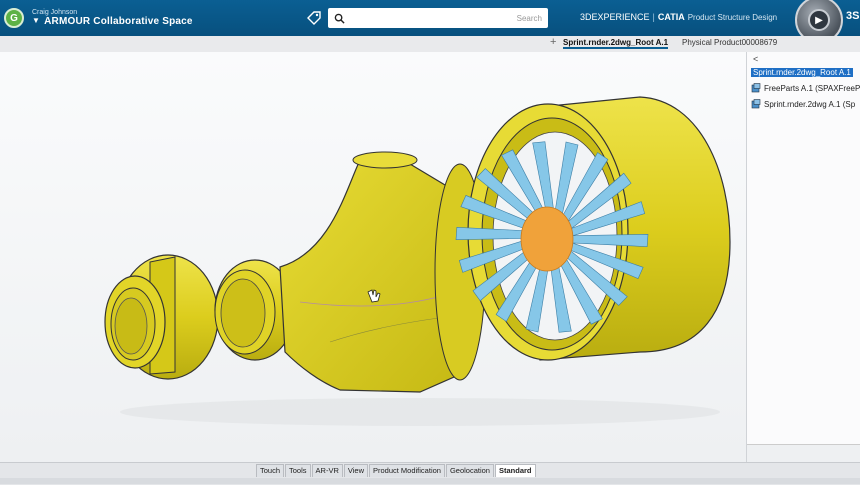 This screenshot has width=860, height=485. Describe the element at coordinates (803, 453) in the screenshot. I see `tree-footer` at that location.